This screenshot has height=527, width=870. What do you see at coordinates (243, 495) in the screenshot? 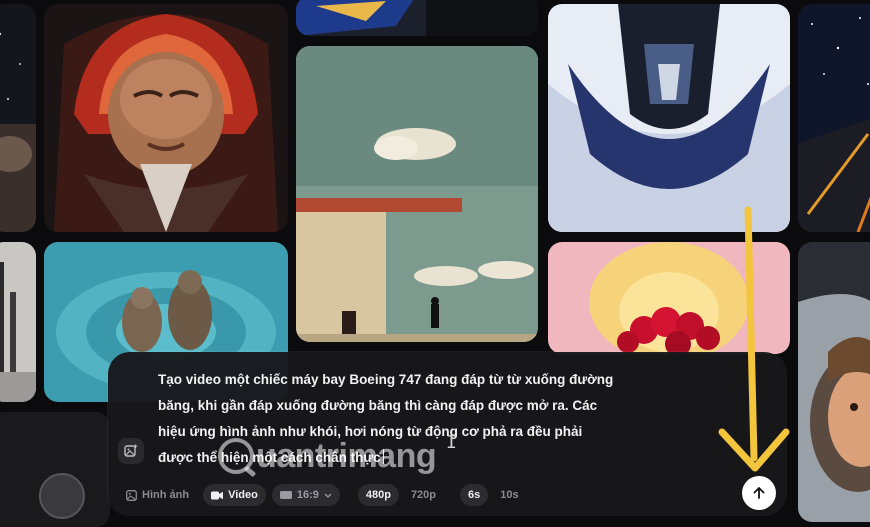
I see `mode-video-label: Video` at bounding box center [243, 495].